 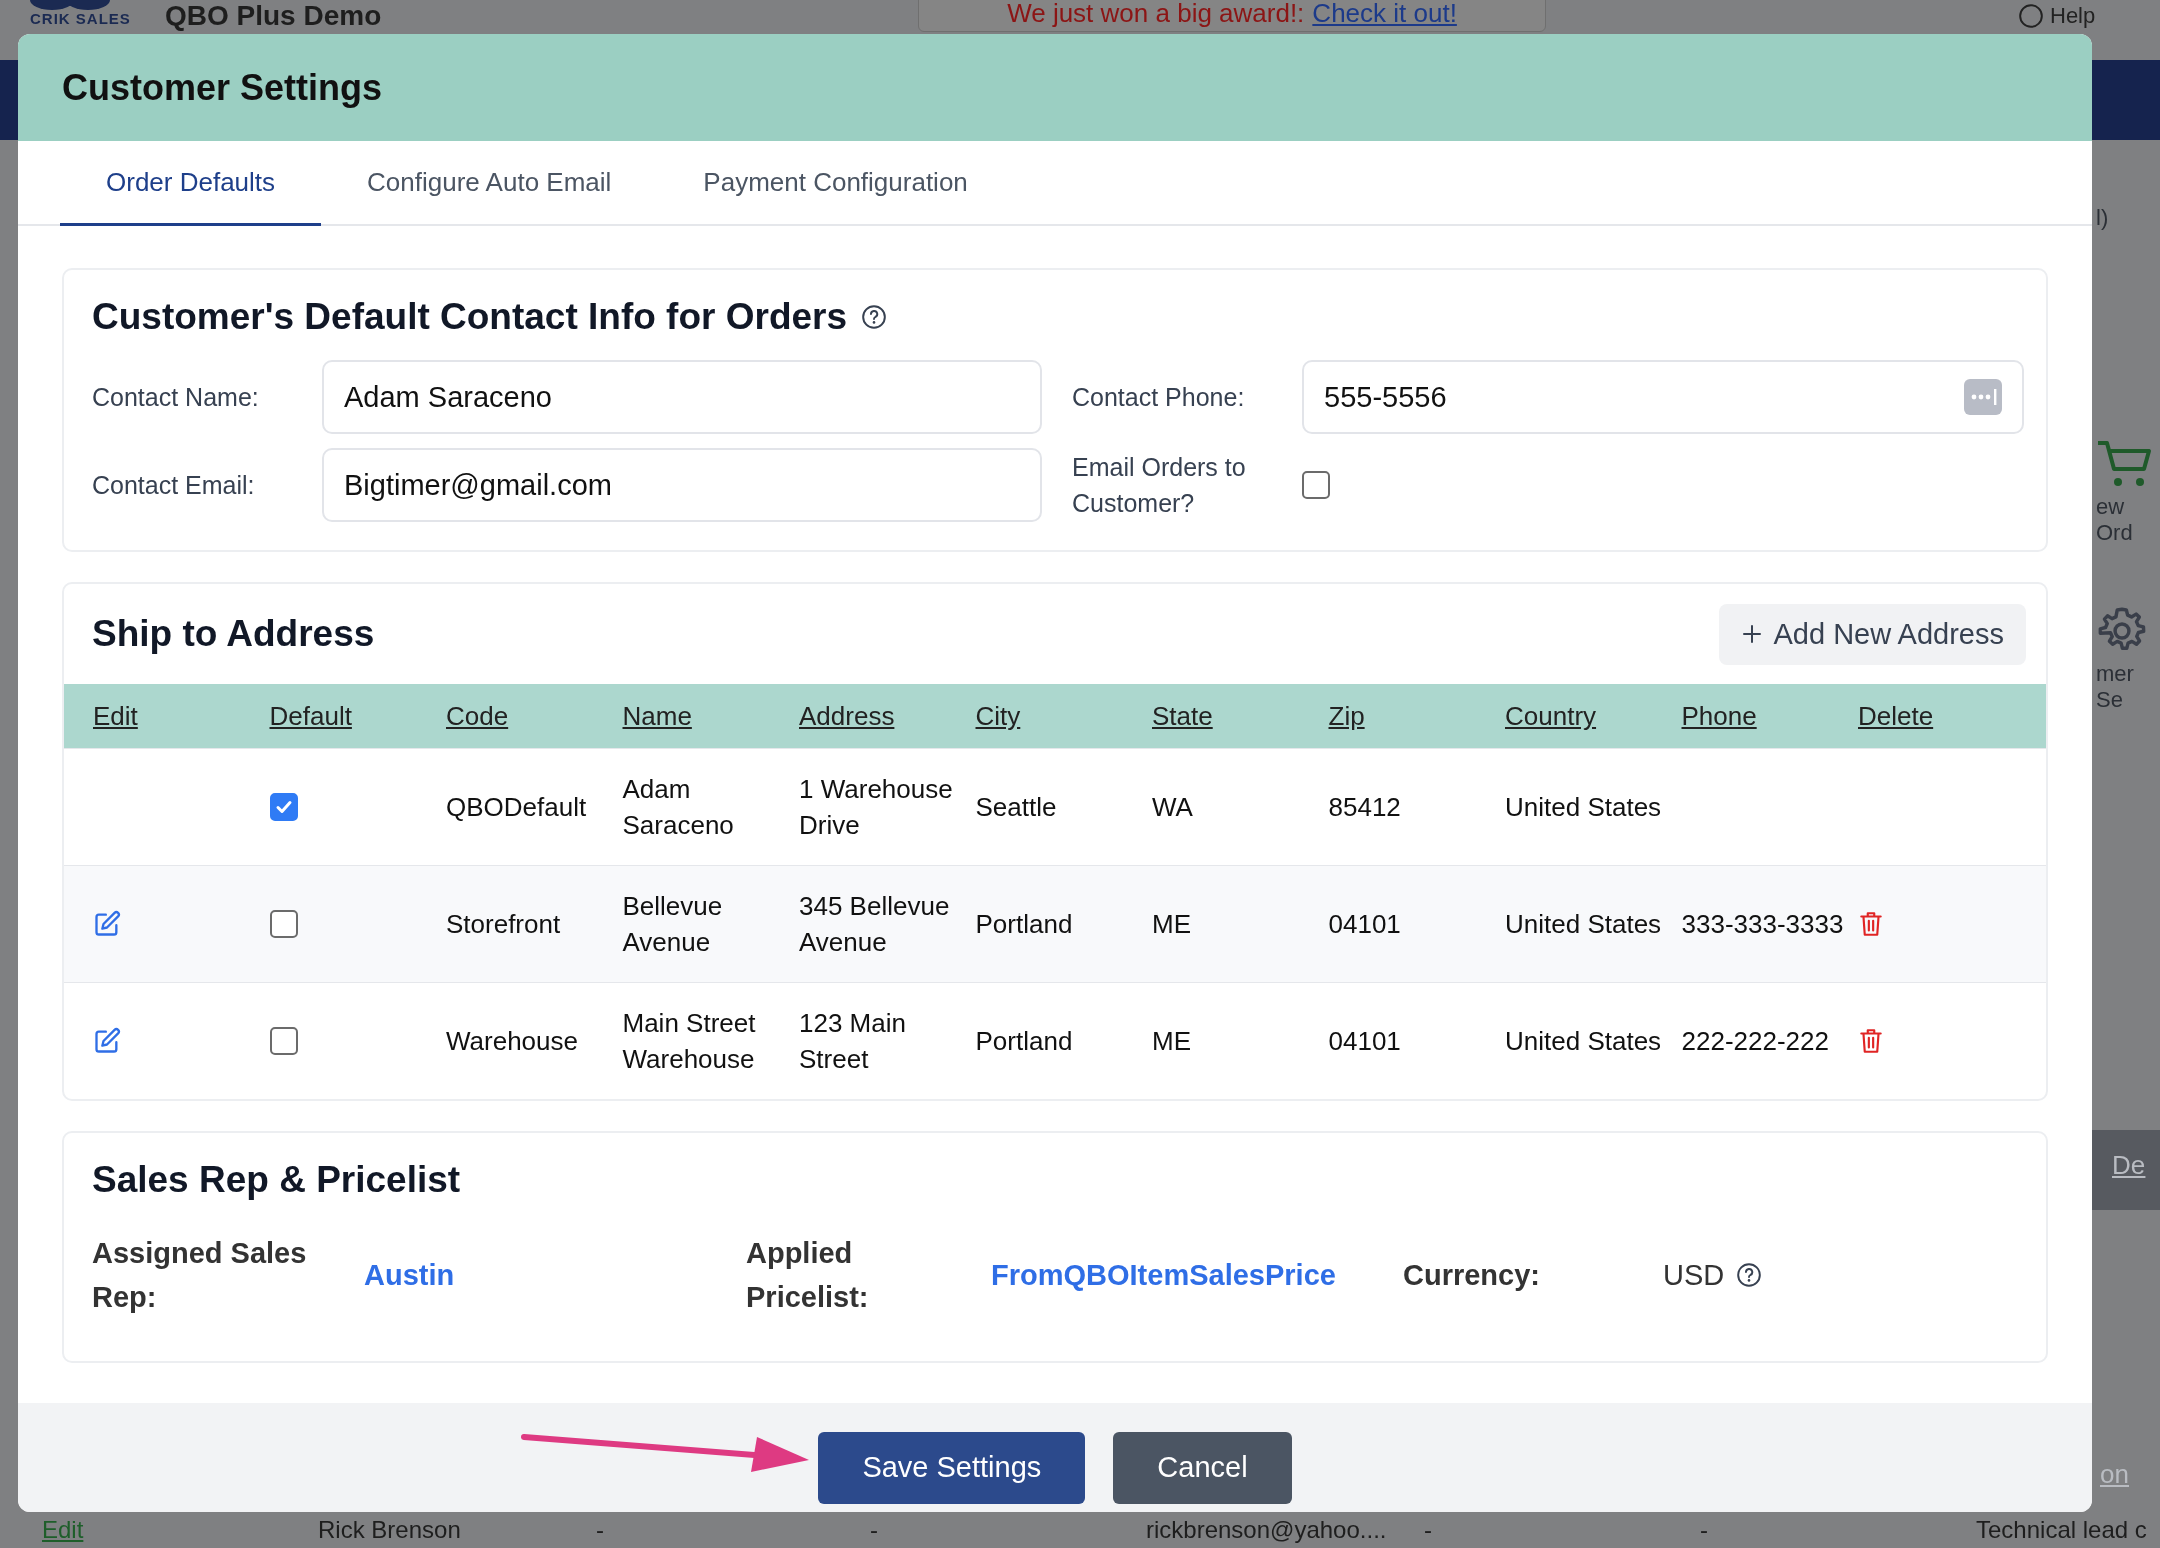 What do you see at coordinates (222, 87) in the screenshot?
I see `dialog-title: Customer Settings` at bounding box center [222, 87].